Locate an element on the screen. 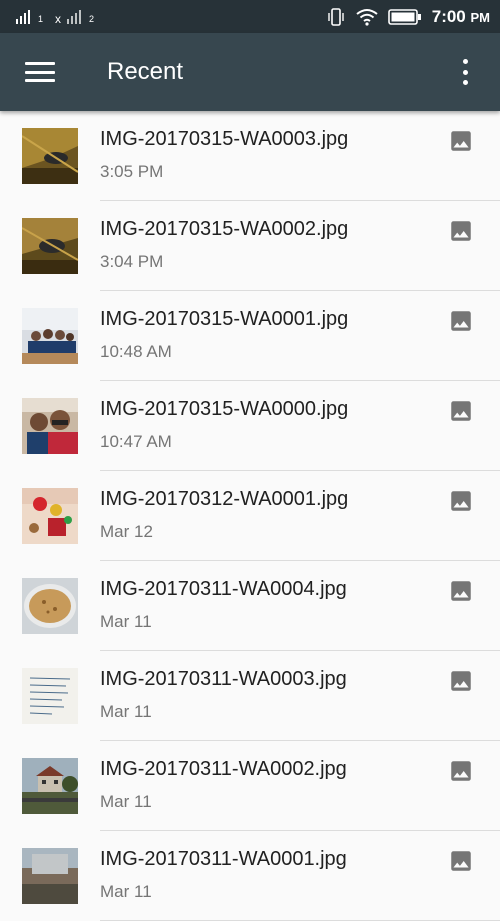 Image resolution: width=500 pixels, height=921 pixels. file-list-item: IMG-20170311-WA0002.jpg Mar 11 is located at coordinates (250, 786).